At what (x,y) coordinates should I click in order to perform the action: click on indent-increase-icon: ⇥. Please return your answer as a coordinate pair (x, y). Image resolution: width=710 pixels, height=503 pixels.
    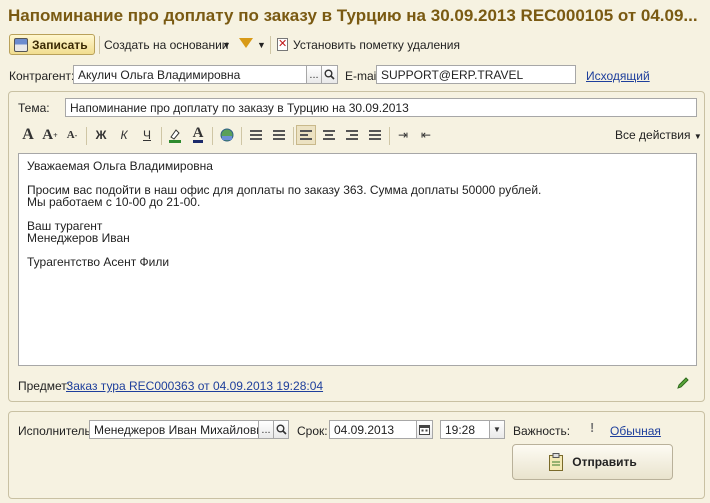
    Looking at the image, I should click on (403, 135).